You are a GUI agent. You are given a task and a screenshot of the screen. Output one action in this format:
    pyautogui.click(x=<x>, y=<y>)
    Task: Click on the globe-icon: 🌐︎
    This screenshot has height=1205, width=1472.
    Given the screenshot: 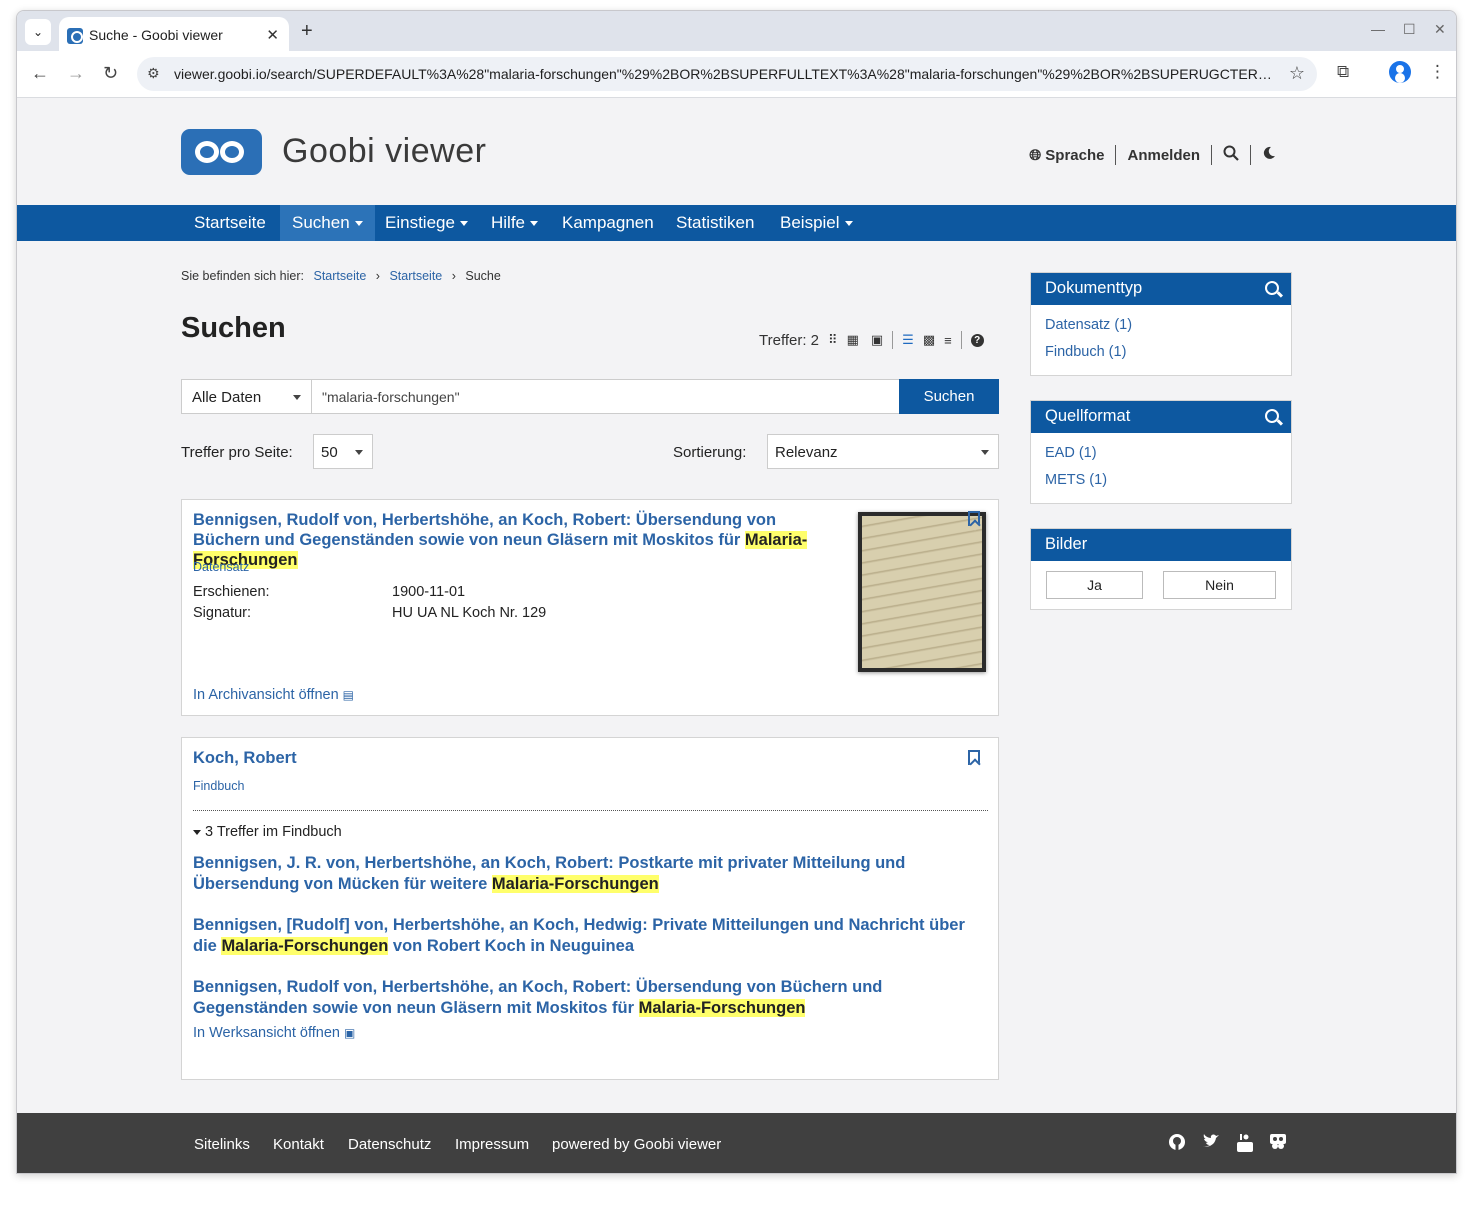 What is the action you would take?
    pyautogui.click(x=1035, y=155)
    